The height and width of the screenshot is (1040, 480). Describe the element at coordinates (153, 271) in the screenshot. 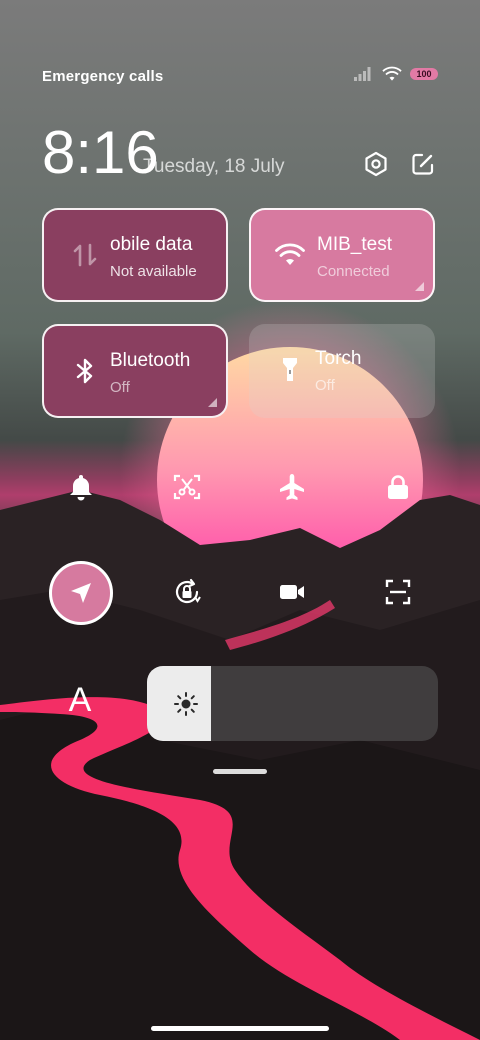

I see `tile-status: Not available` at that location.